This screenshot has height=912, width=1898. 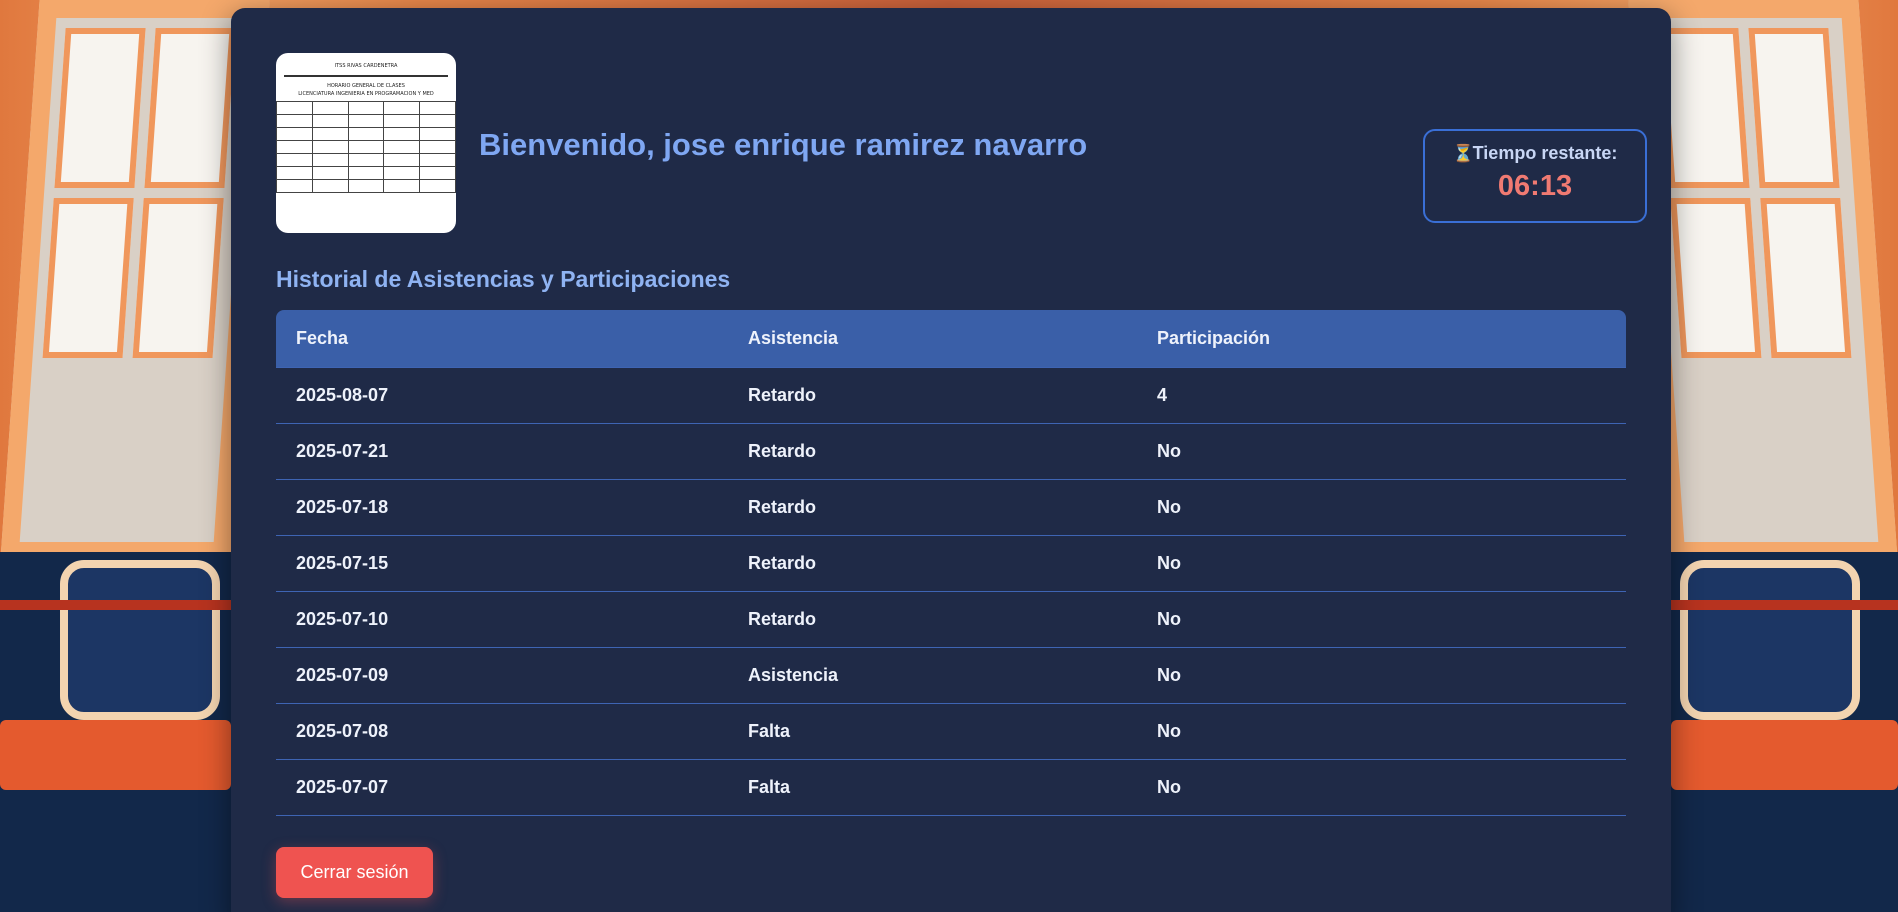 I want to click on cell-fecha: 2025-07-09, so click(x=502, y=674).